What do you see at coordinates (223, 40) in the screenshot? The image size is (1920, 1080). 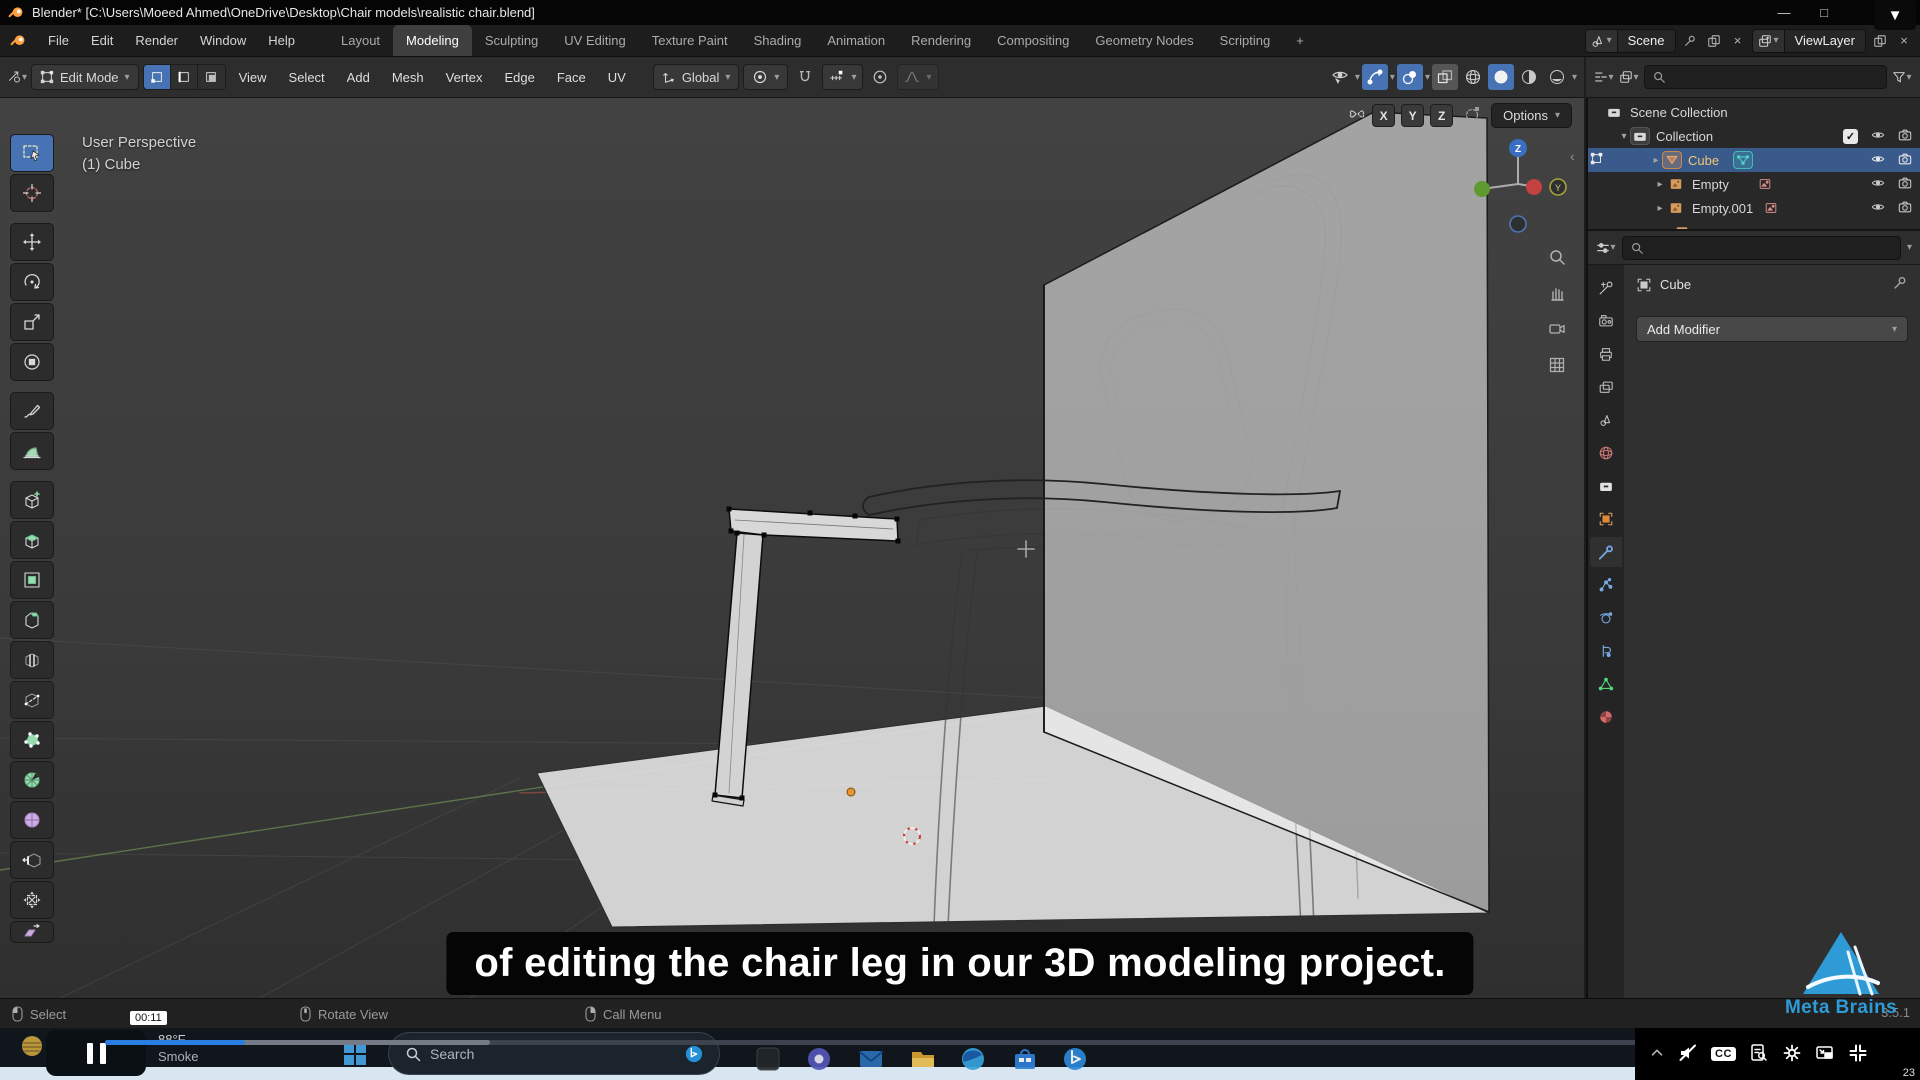 I see `menu-window: Window` at bounding box center [223, 40].